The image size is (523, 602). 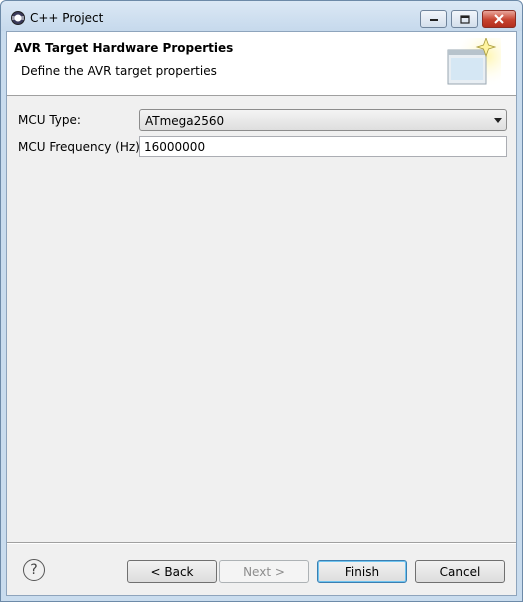 I want to click on mcu-type-value: ATmega2560, so click(x=185, y=121).